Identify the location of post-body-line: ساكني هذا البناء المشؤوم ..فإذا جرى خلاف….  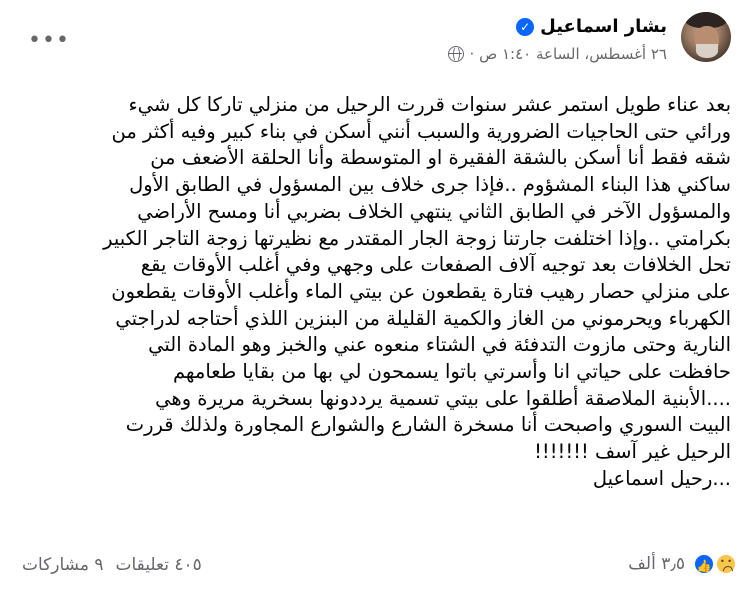
(430, 185).